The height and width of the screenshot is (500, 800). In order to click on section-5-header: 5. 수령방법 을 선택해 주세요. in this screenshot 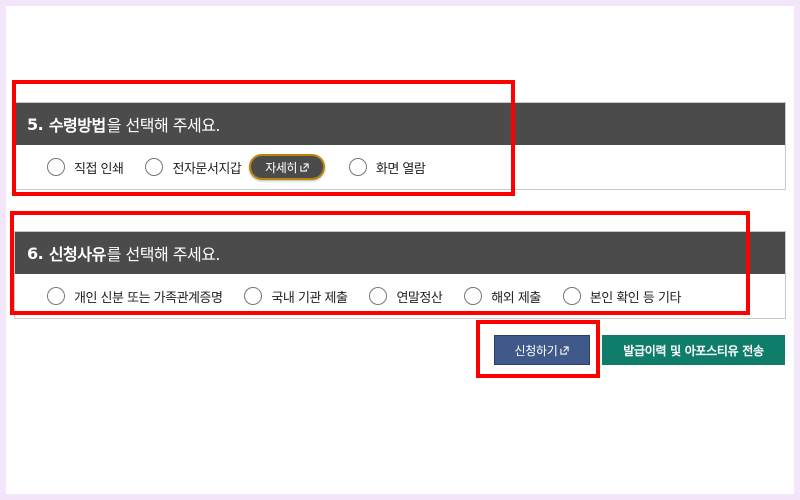, I will do `click(400, 124)`.